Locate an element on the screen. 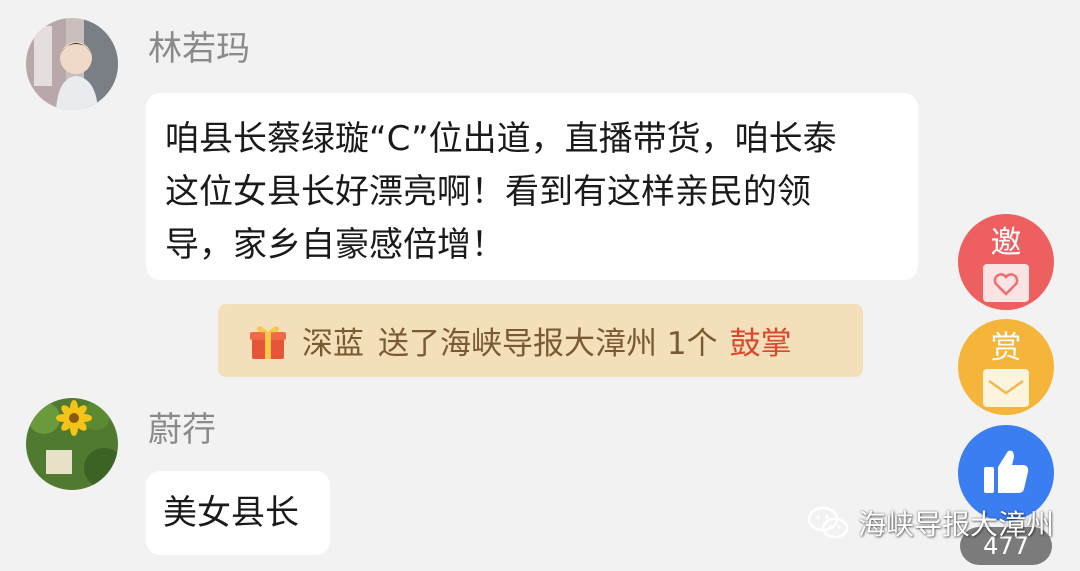 The image size is (1080, 571). thumbs-up-icon is located at coordinates (1006, 471).